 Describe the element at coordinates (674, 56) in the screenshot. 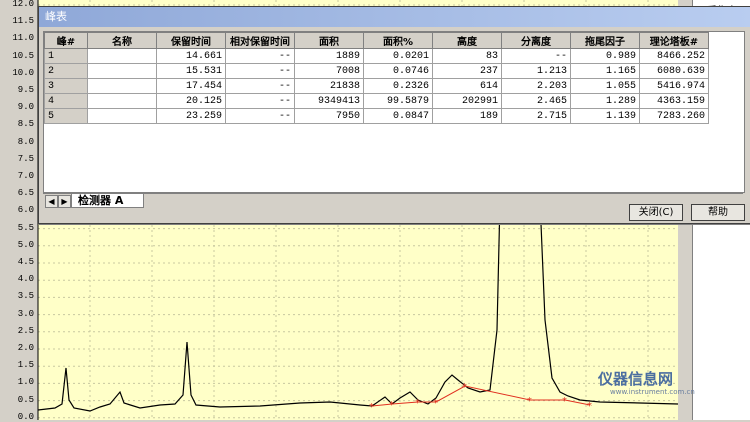

I see `table-cell: 8466.252` at that location.